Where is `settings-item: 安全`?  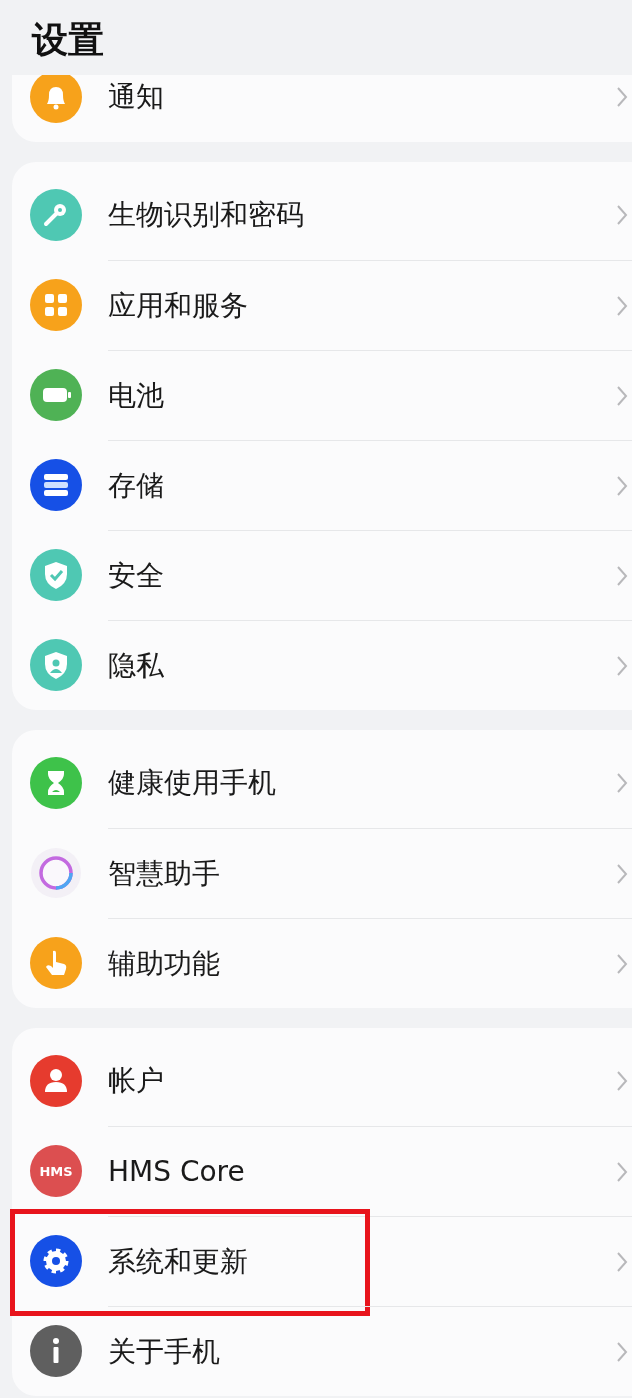
settings-item: 安全 is located at coordinates (362, 575).